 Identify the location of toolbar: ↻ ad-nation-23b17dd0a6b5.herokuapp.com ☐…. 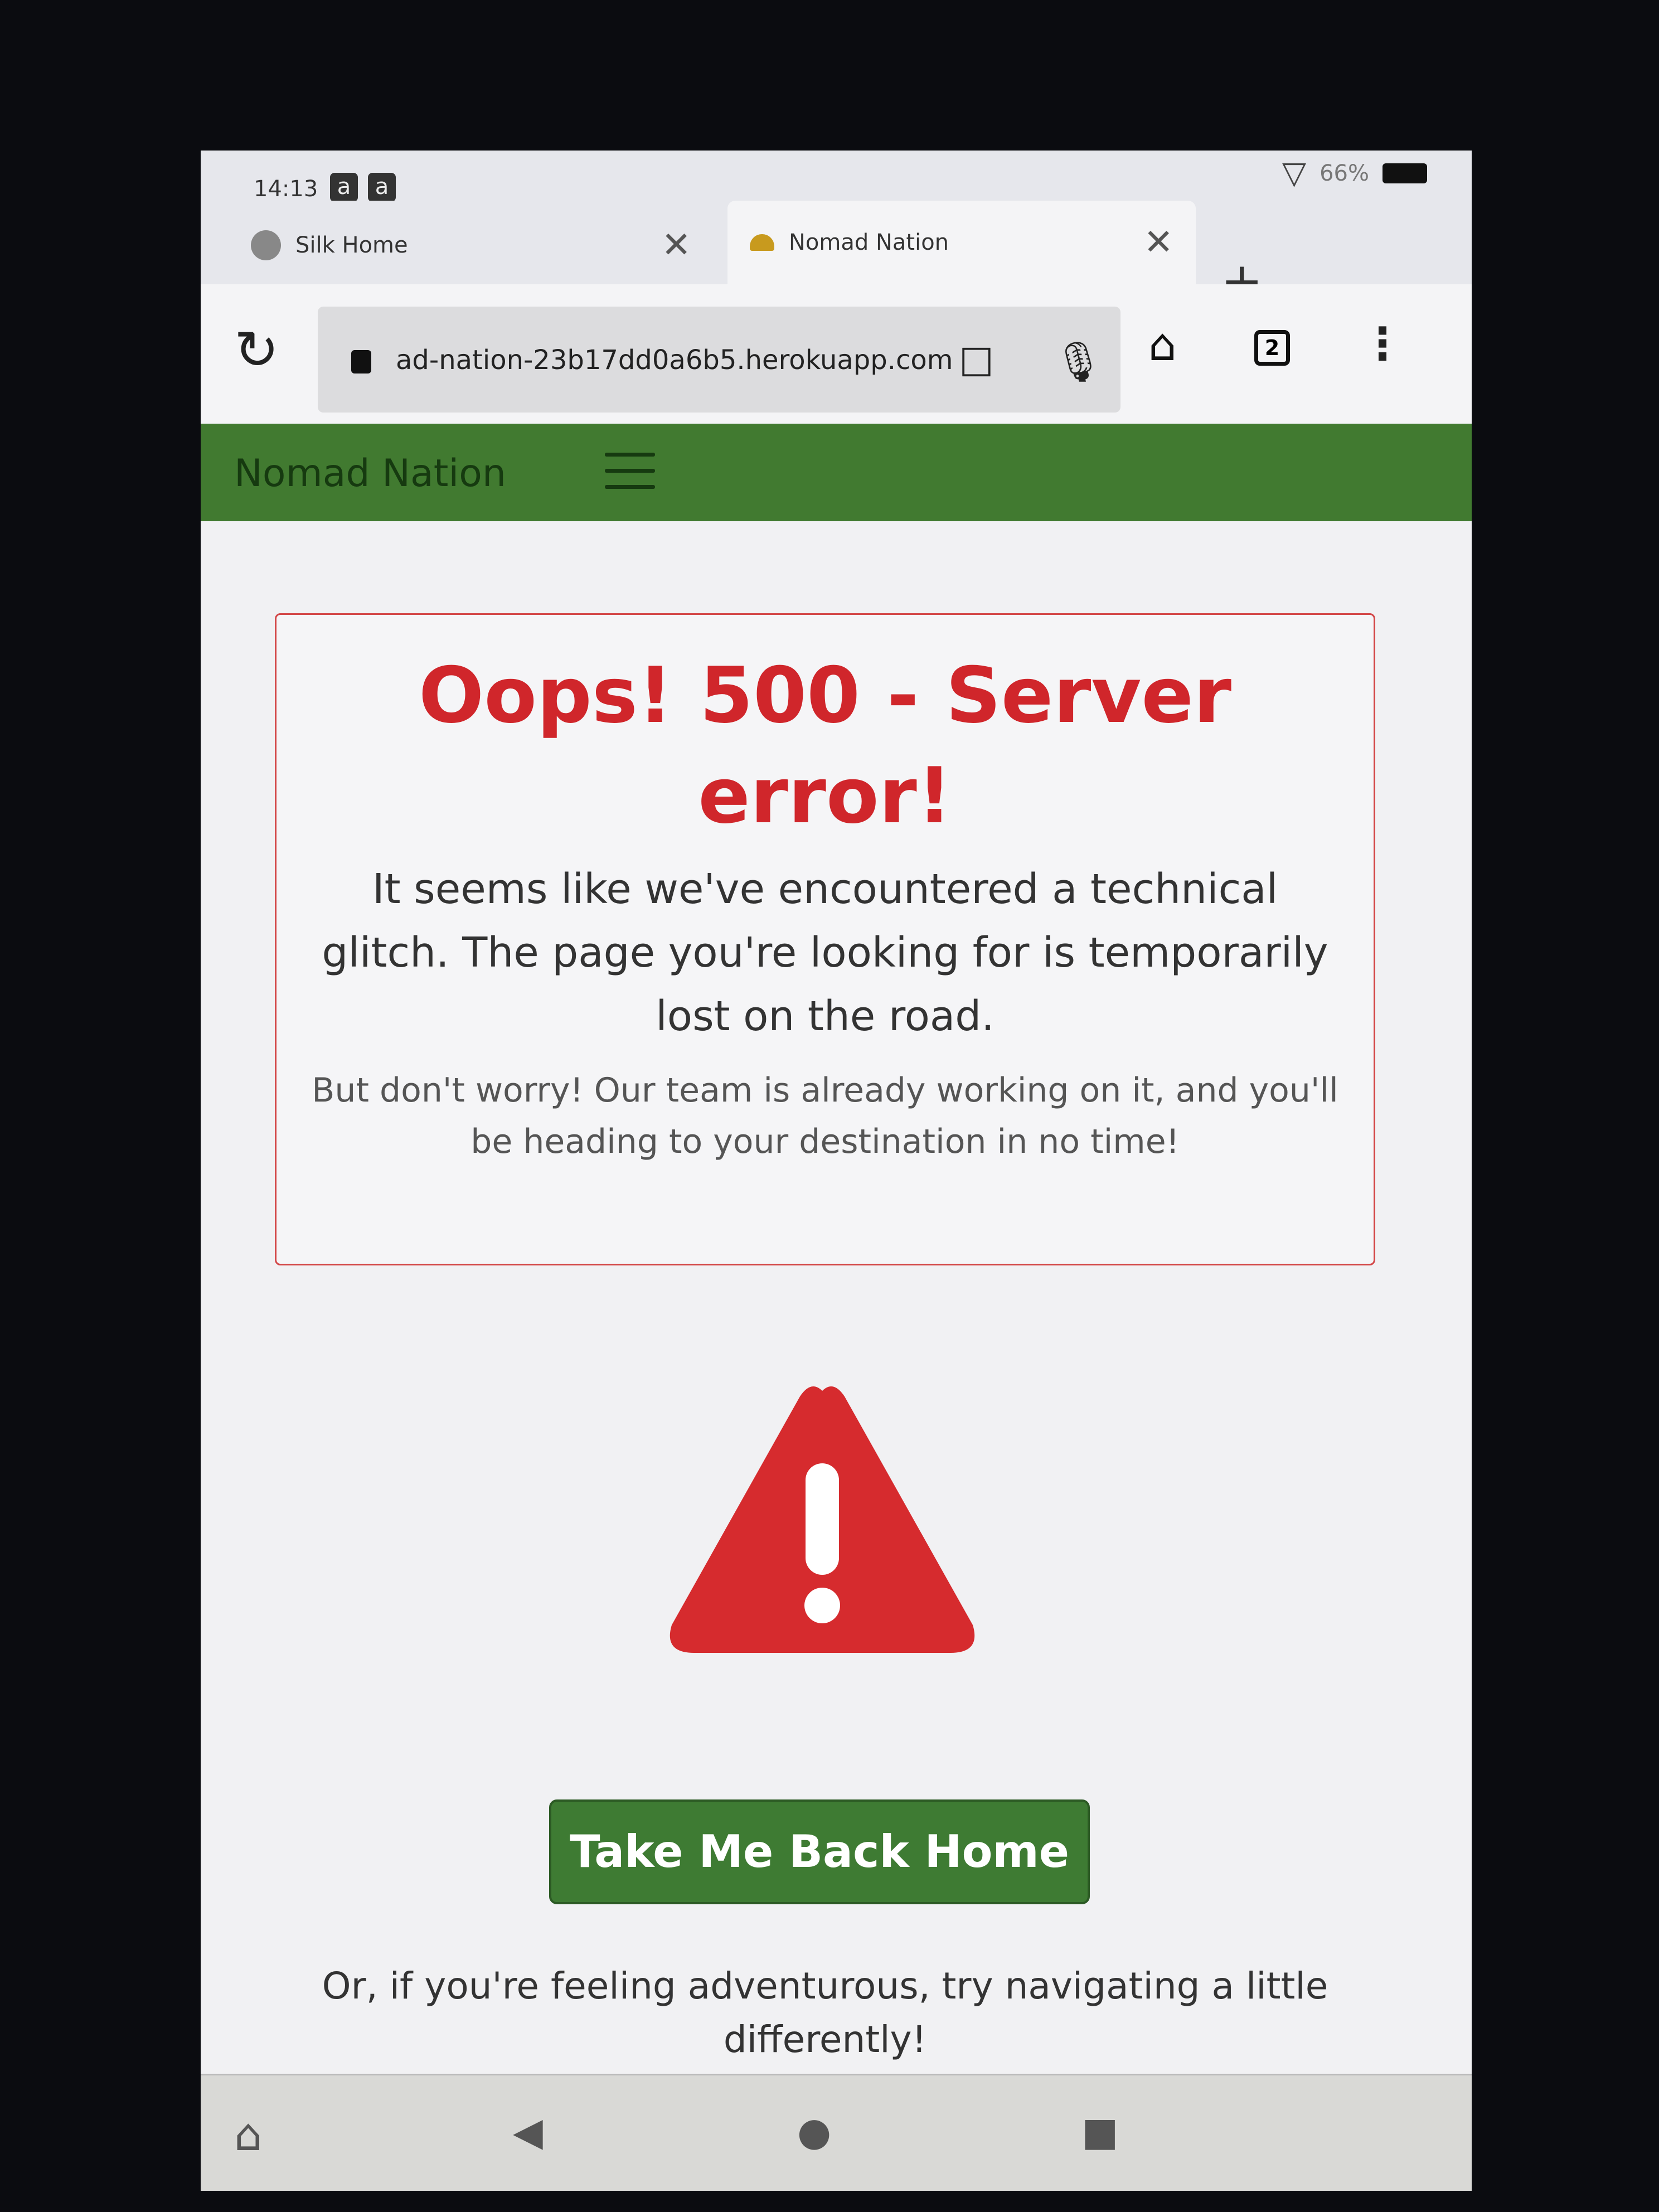
(836, 354).